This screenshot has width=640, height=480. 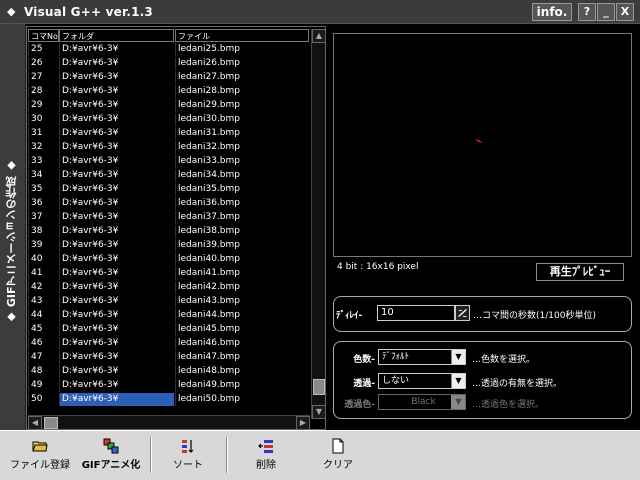 What do you see at coordinates (303, 423) in the screenshot?
I see `scroll-right-icon: ▶` at bounding box center [303, 423].